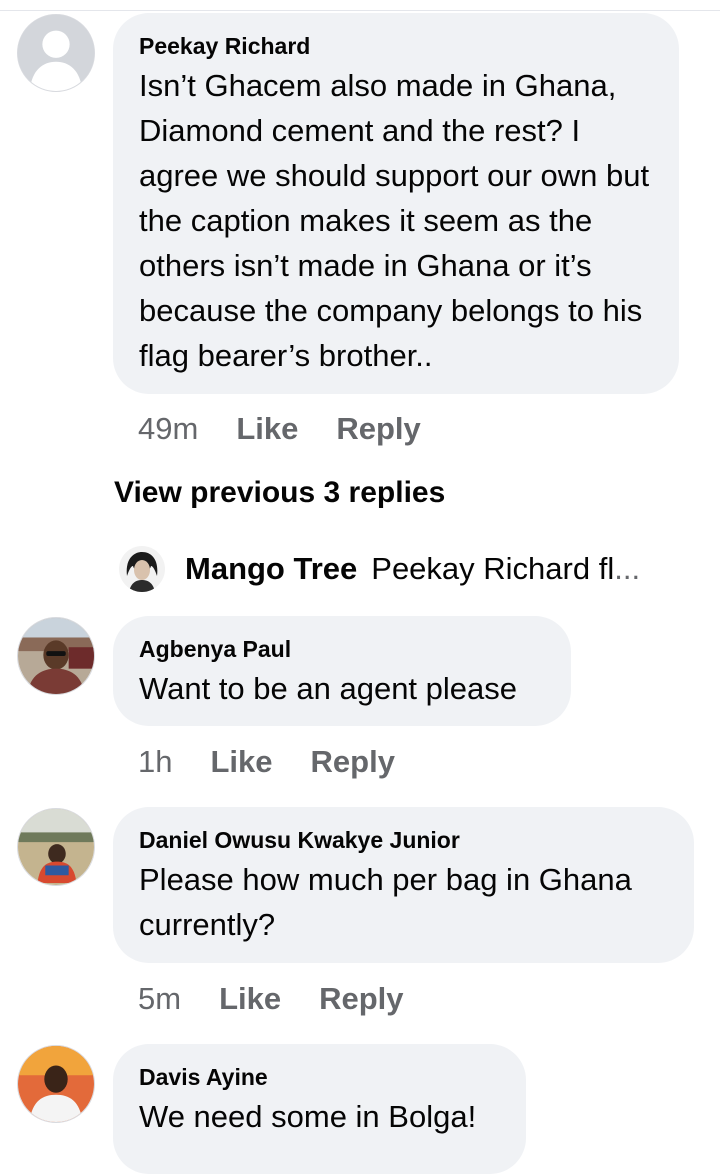  I want to click on comment-timestamp: 1h, so click(155, 762).